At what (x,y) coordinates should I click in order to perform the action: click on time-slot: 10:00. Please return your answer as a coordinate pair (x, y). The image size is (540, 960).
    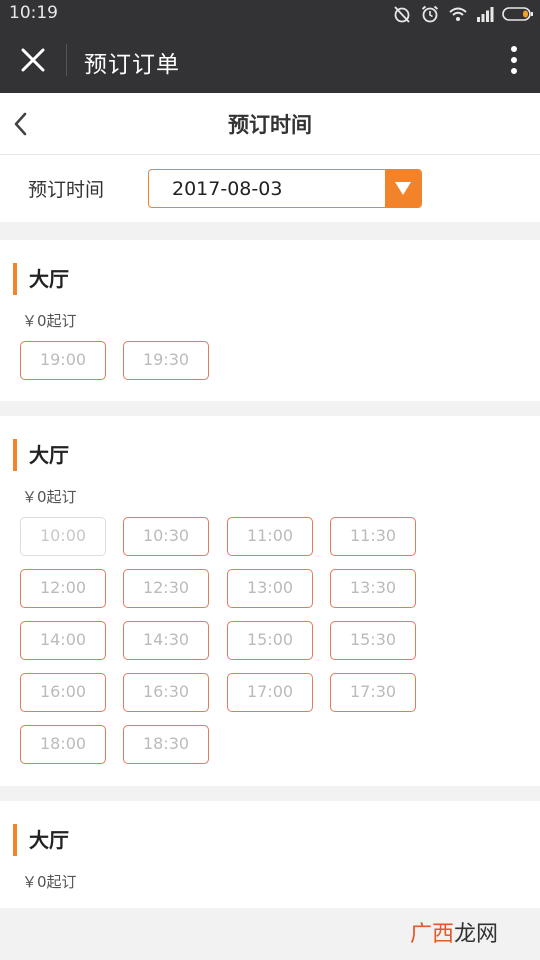
    Looking at the image, I should click on (63, 536).